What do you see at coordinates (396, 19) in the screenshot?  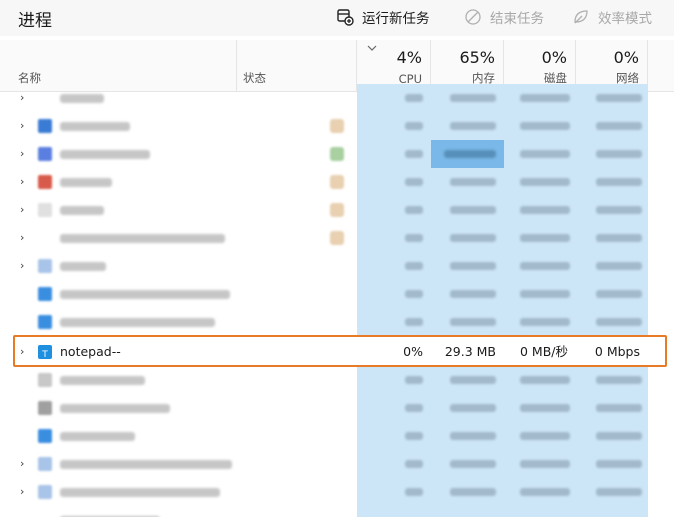 I see `run-new-task-label: 运行新任务` at bounding box center [396, 19].